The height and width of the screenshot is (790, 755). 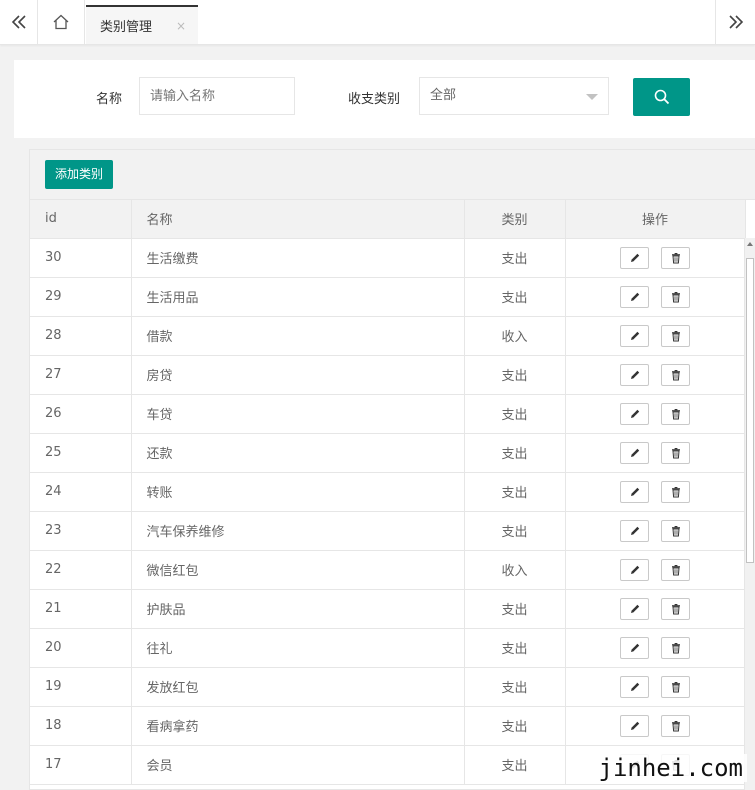 I want to click on table-row: 23 汽车保养维修 支出, so click(x=388, y=530).